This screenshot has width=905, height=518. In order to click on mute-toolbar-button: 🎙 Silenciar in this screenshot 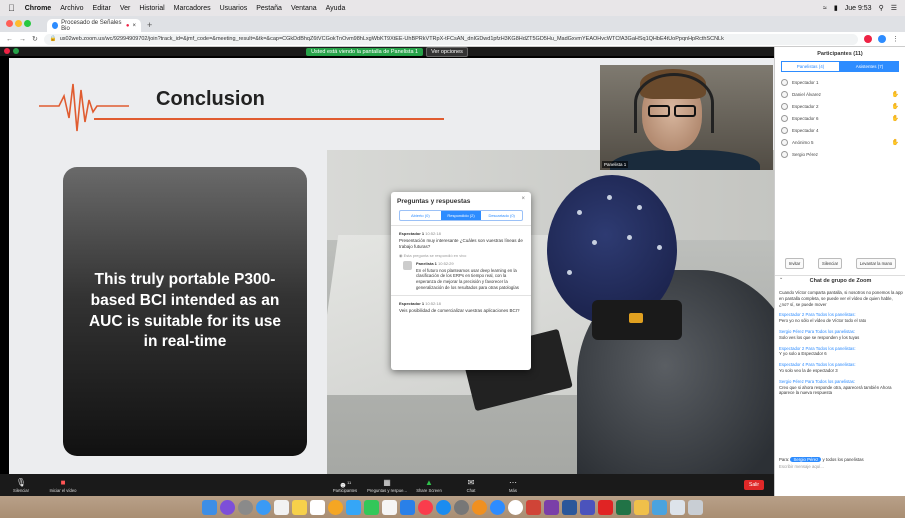, I will do `click(21, 485)`.